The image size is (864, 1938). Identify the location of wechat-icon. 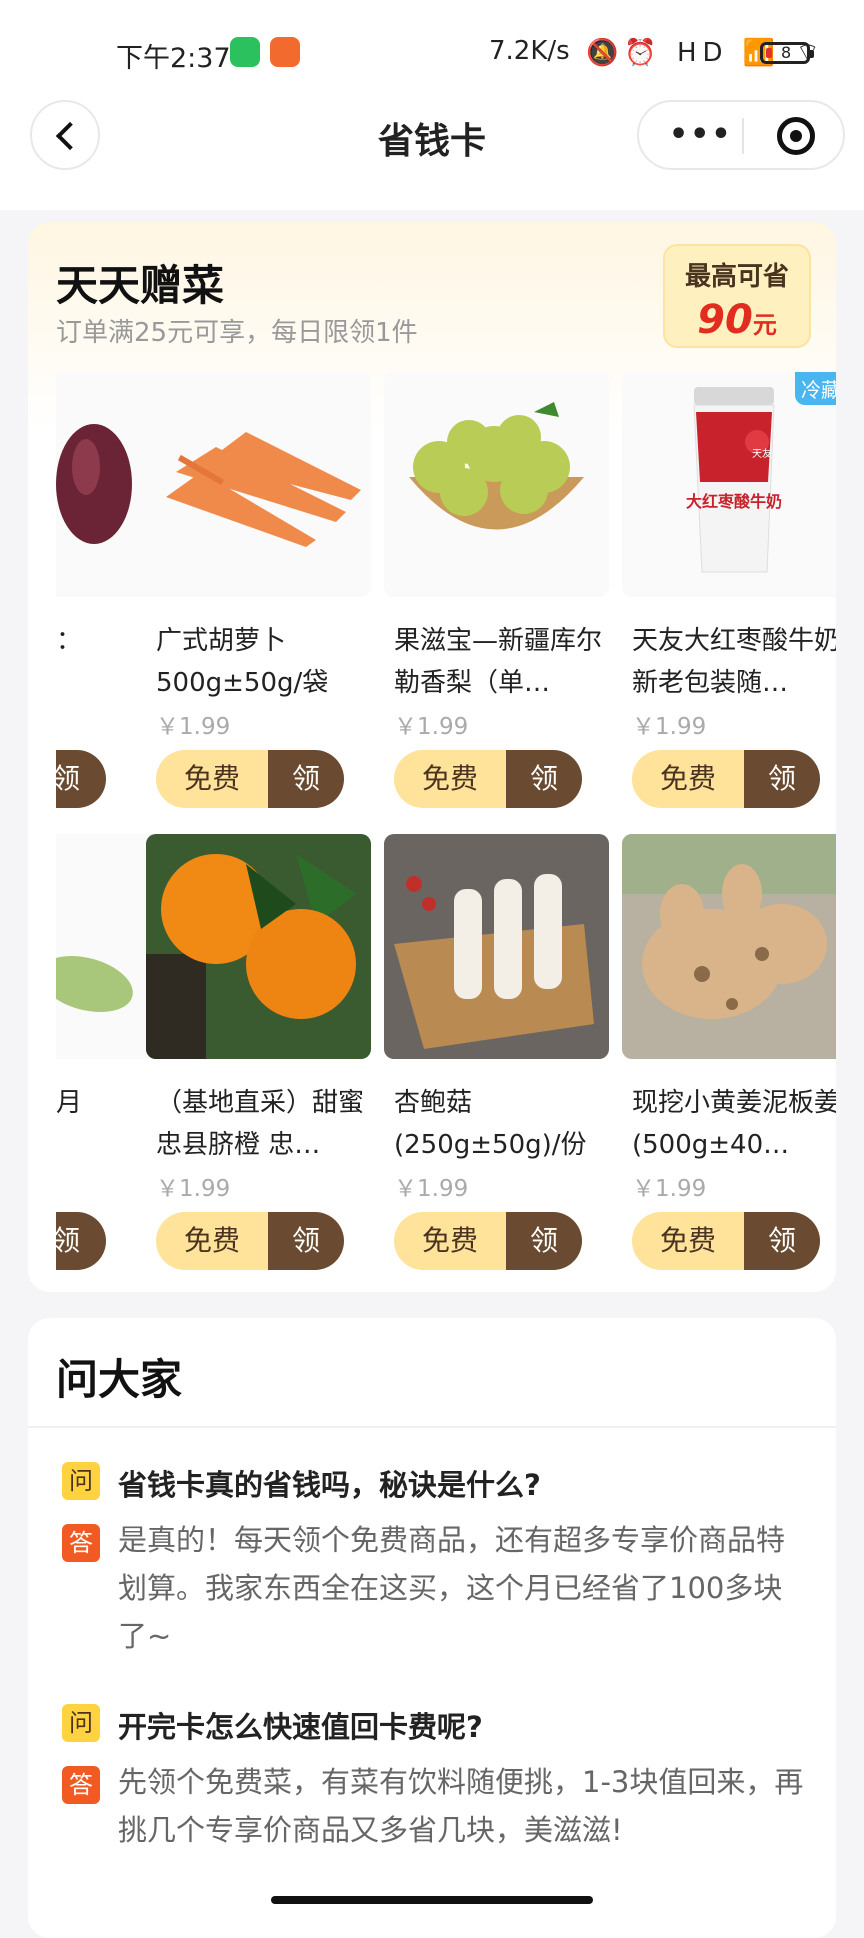
(245, 52).